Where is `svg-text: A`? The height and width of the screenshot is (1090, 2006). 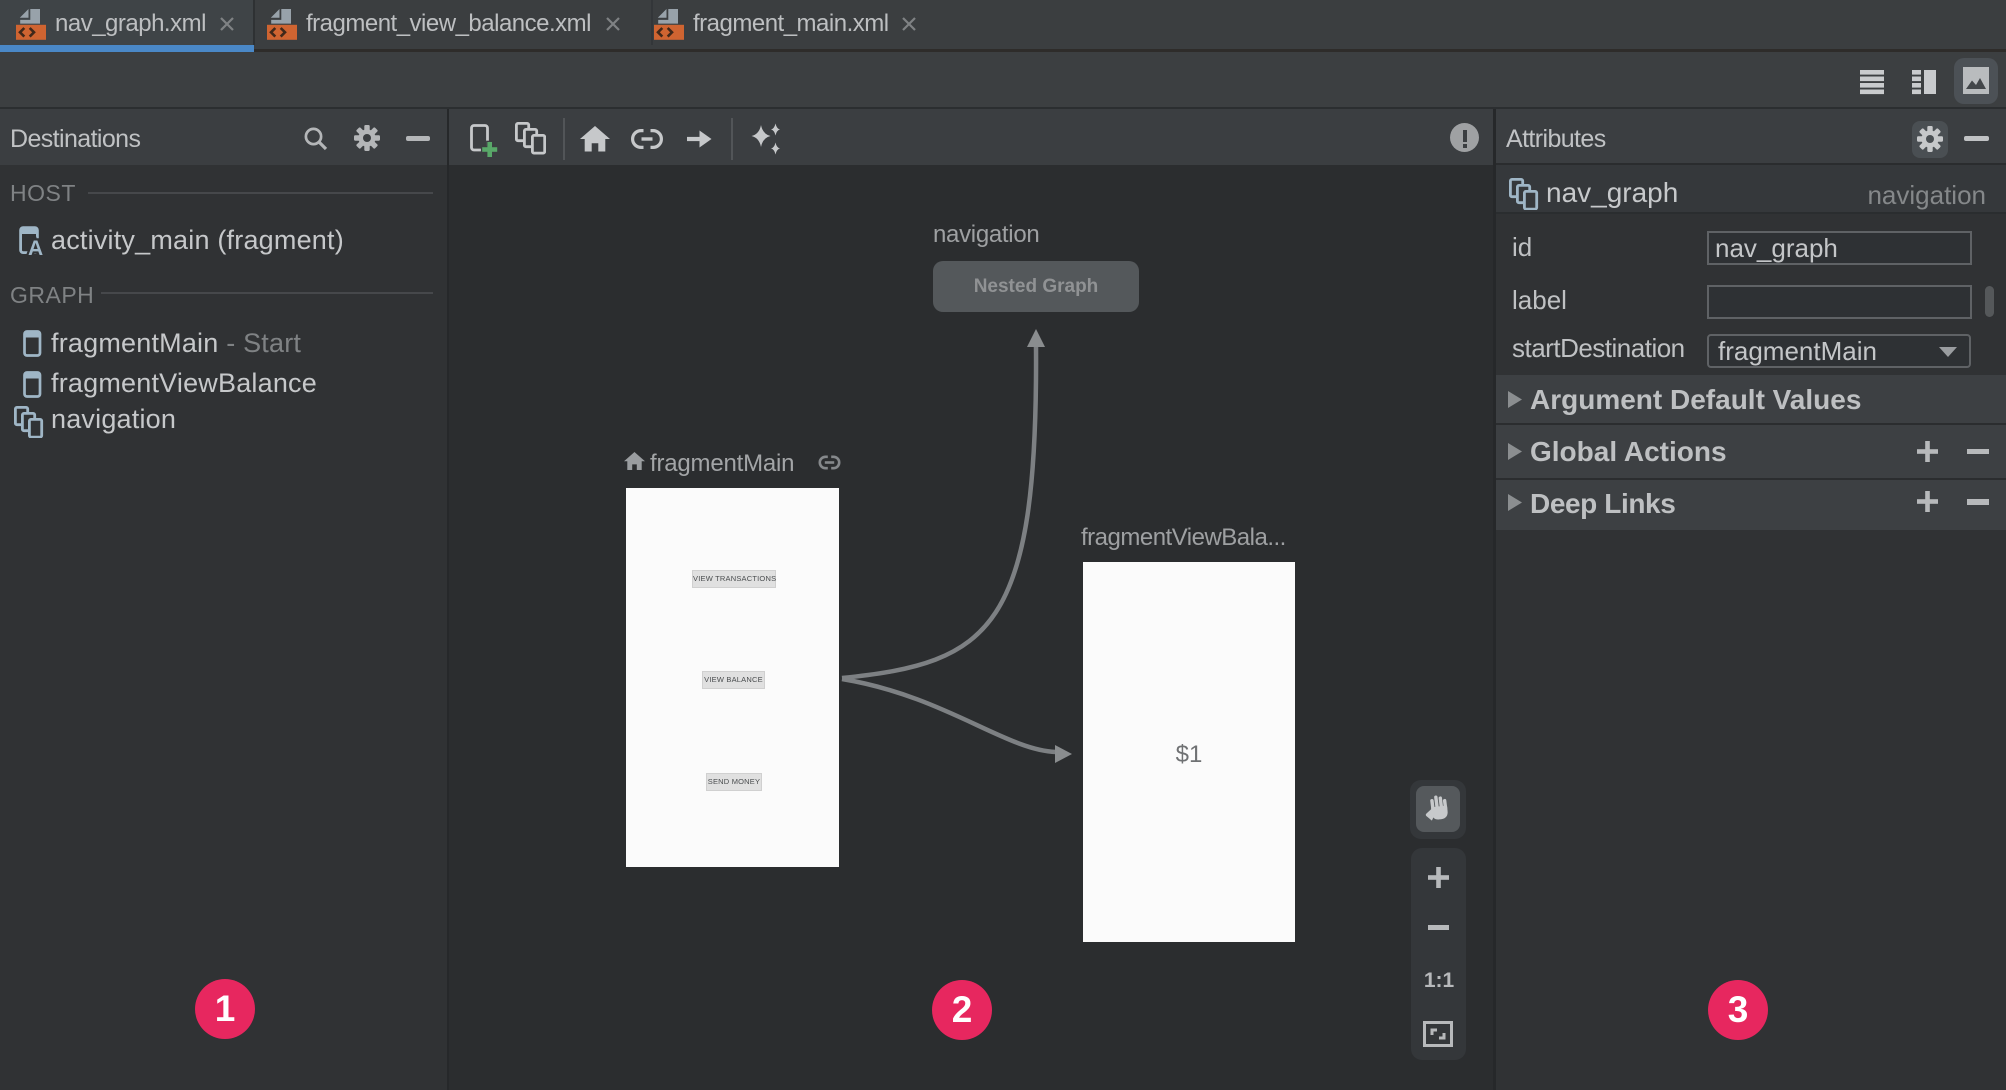
svg-text: A is located at coordinates (35, 247).